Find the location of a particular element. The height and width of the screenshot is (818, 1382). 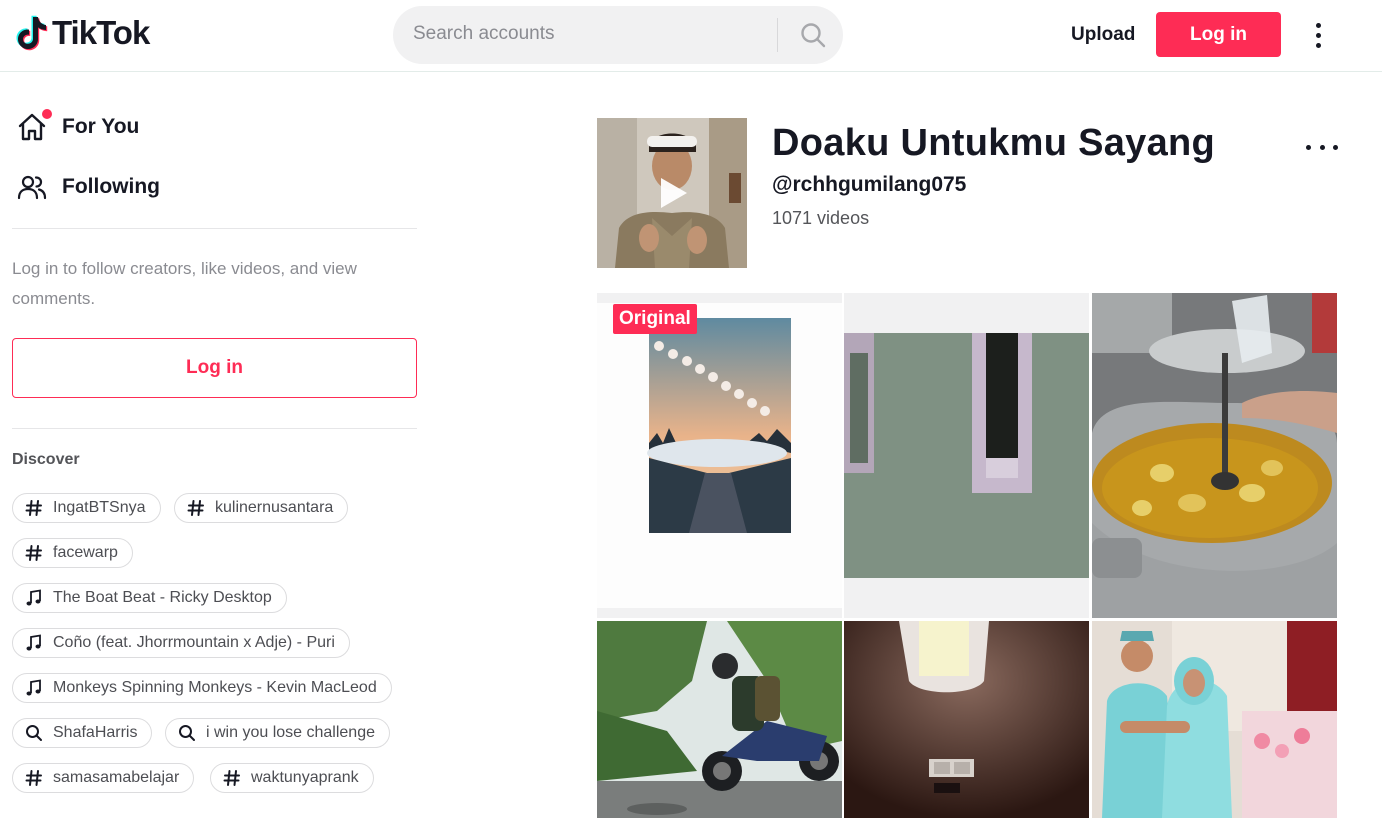

discover-chip-music: Monkeys Spinning Monkeys - Kevin MacLeod is located at coordinates (202, 688).